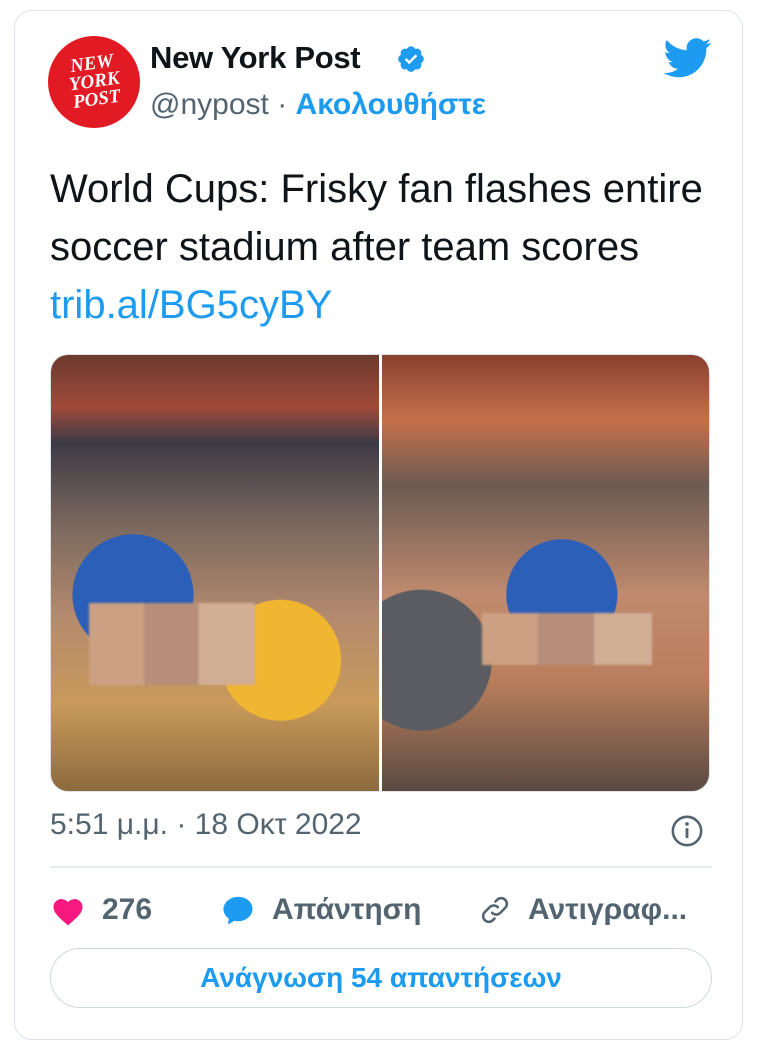 This screenshot has height=1040, width=759. Describe the element at coordinates (688, 58) in the screenshot. I see `twitter-bird-icon` at that location.